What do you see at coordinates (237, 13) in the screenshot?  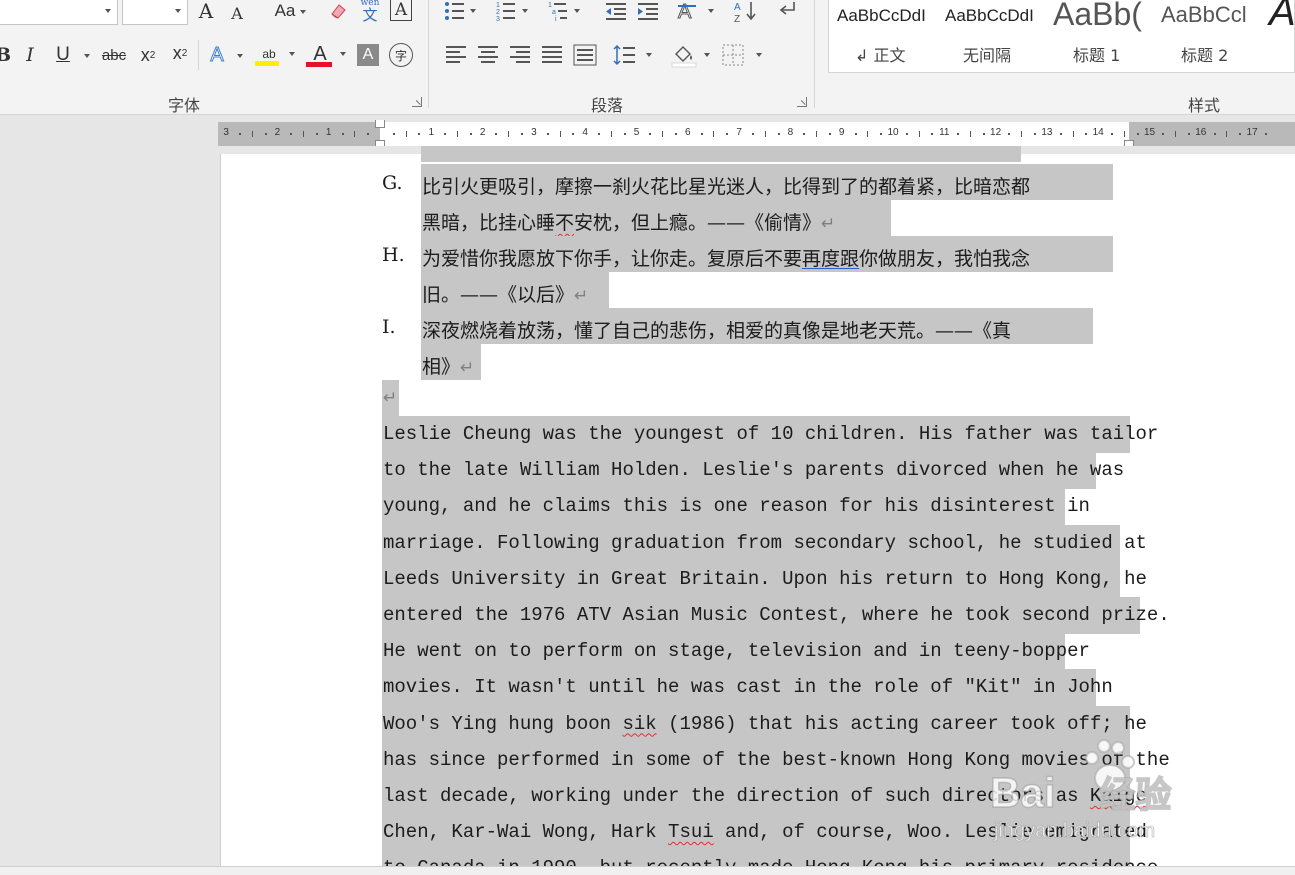 I see `shrink-font-button: A` at bounding box center [237, 13].